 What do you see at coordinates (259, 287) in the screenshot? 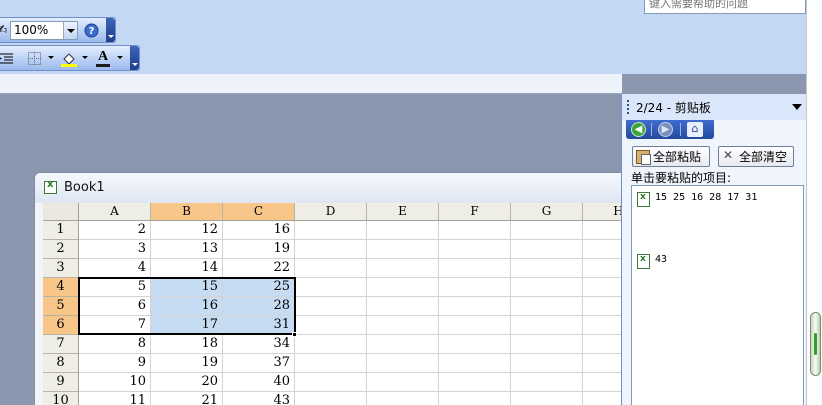
I see `cell-c4: 25` at bounding box center [259, 287].